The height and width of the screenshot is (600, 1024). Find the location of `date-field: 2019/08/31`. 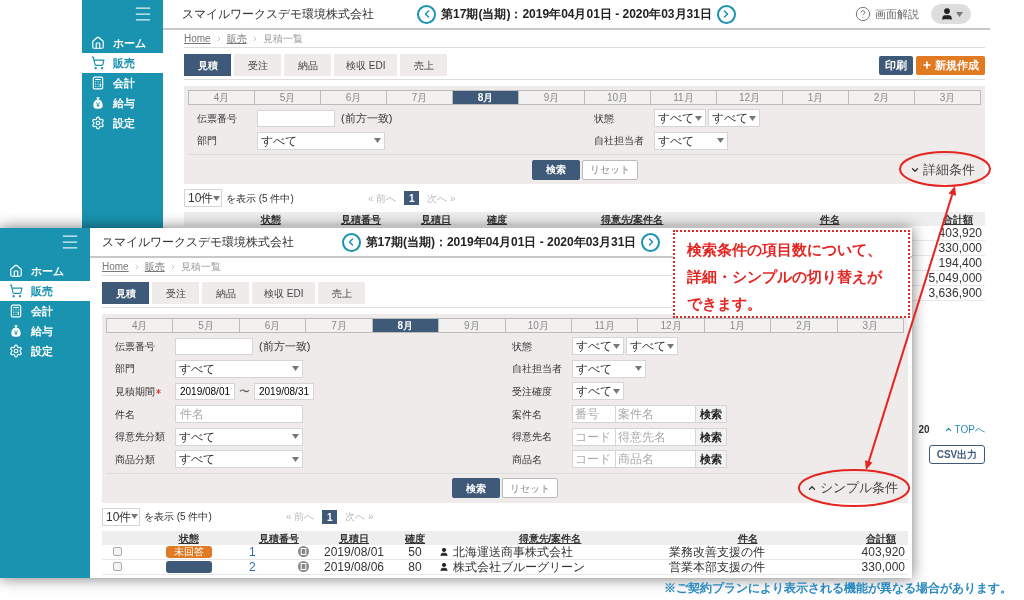

date-field: 2019/08/31 is located at coordinates (284, 391).